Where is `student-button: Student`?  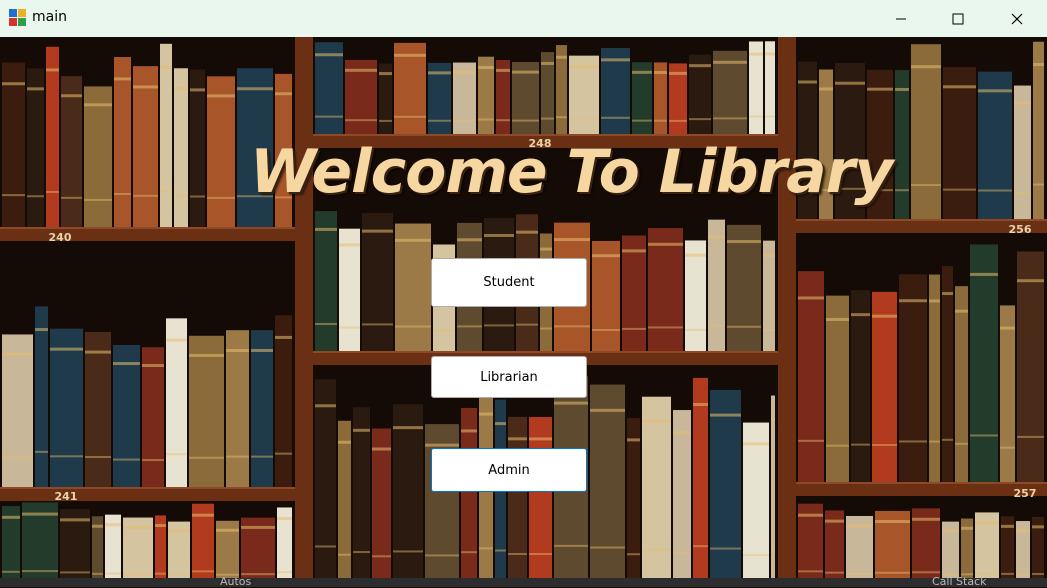 student-button: Student is located at coordinates (509, 282).